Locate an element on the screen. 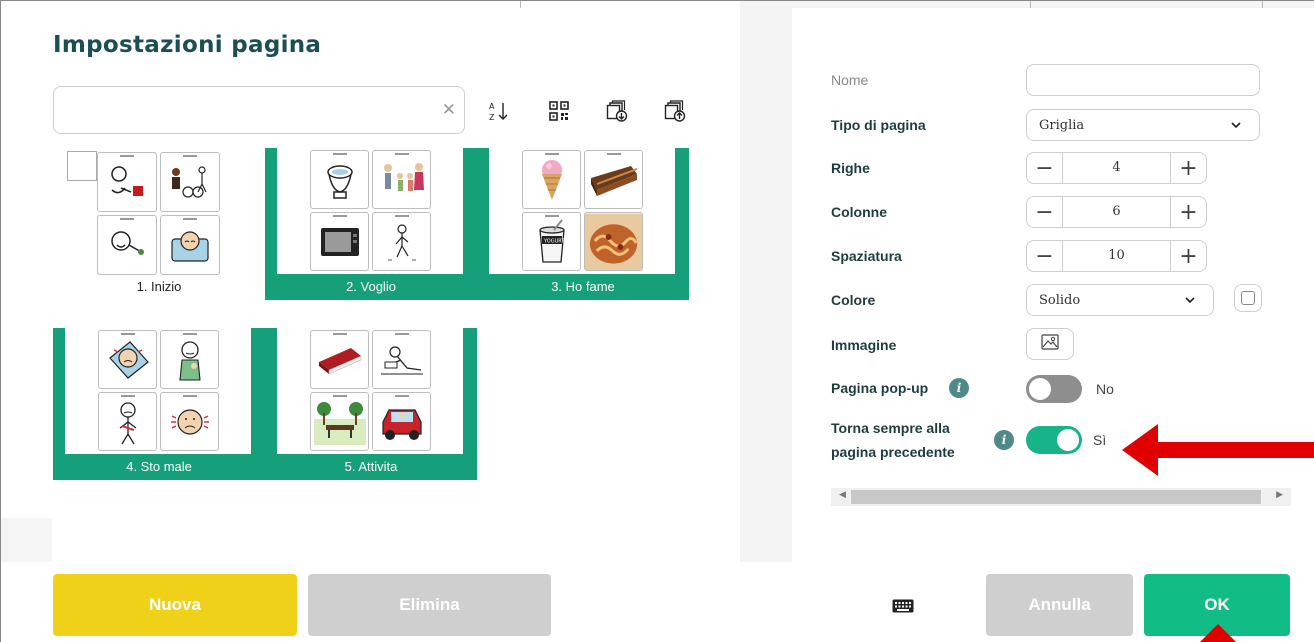 Image resolution: width=1314 pixels, height=642 pixels. torna-label-line2: pagina precedente is located at coordinates (893, 452).